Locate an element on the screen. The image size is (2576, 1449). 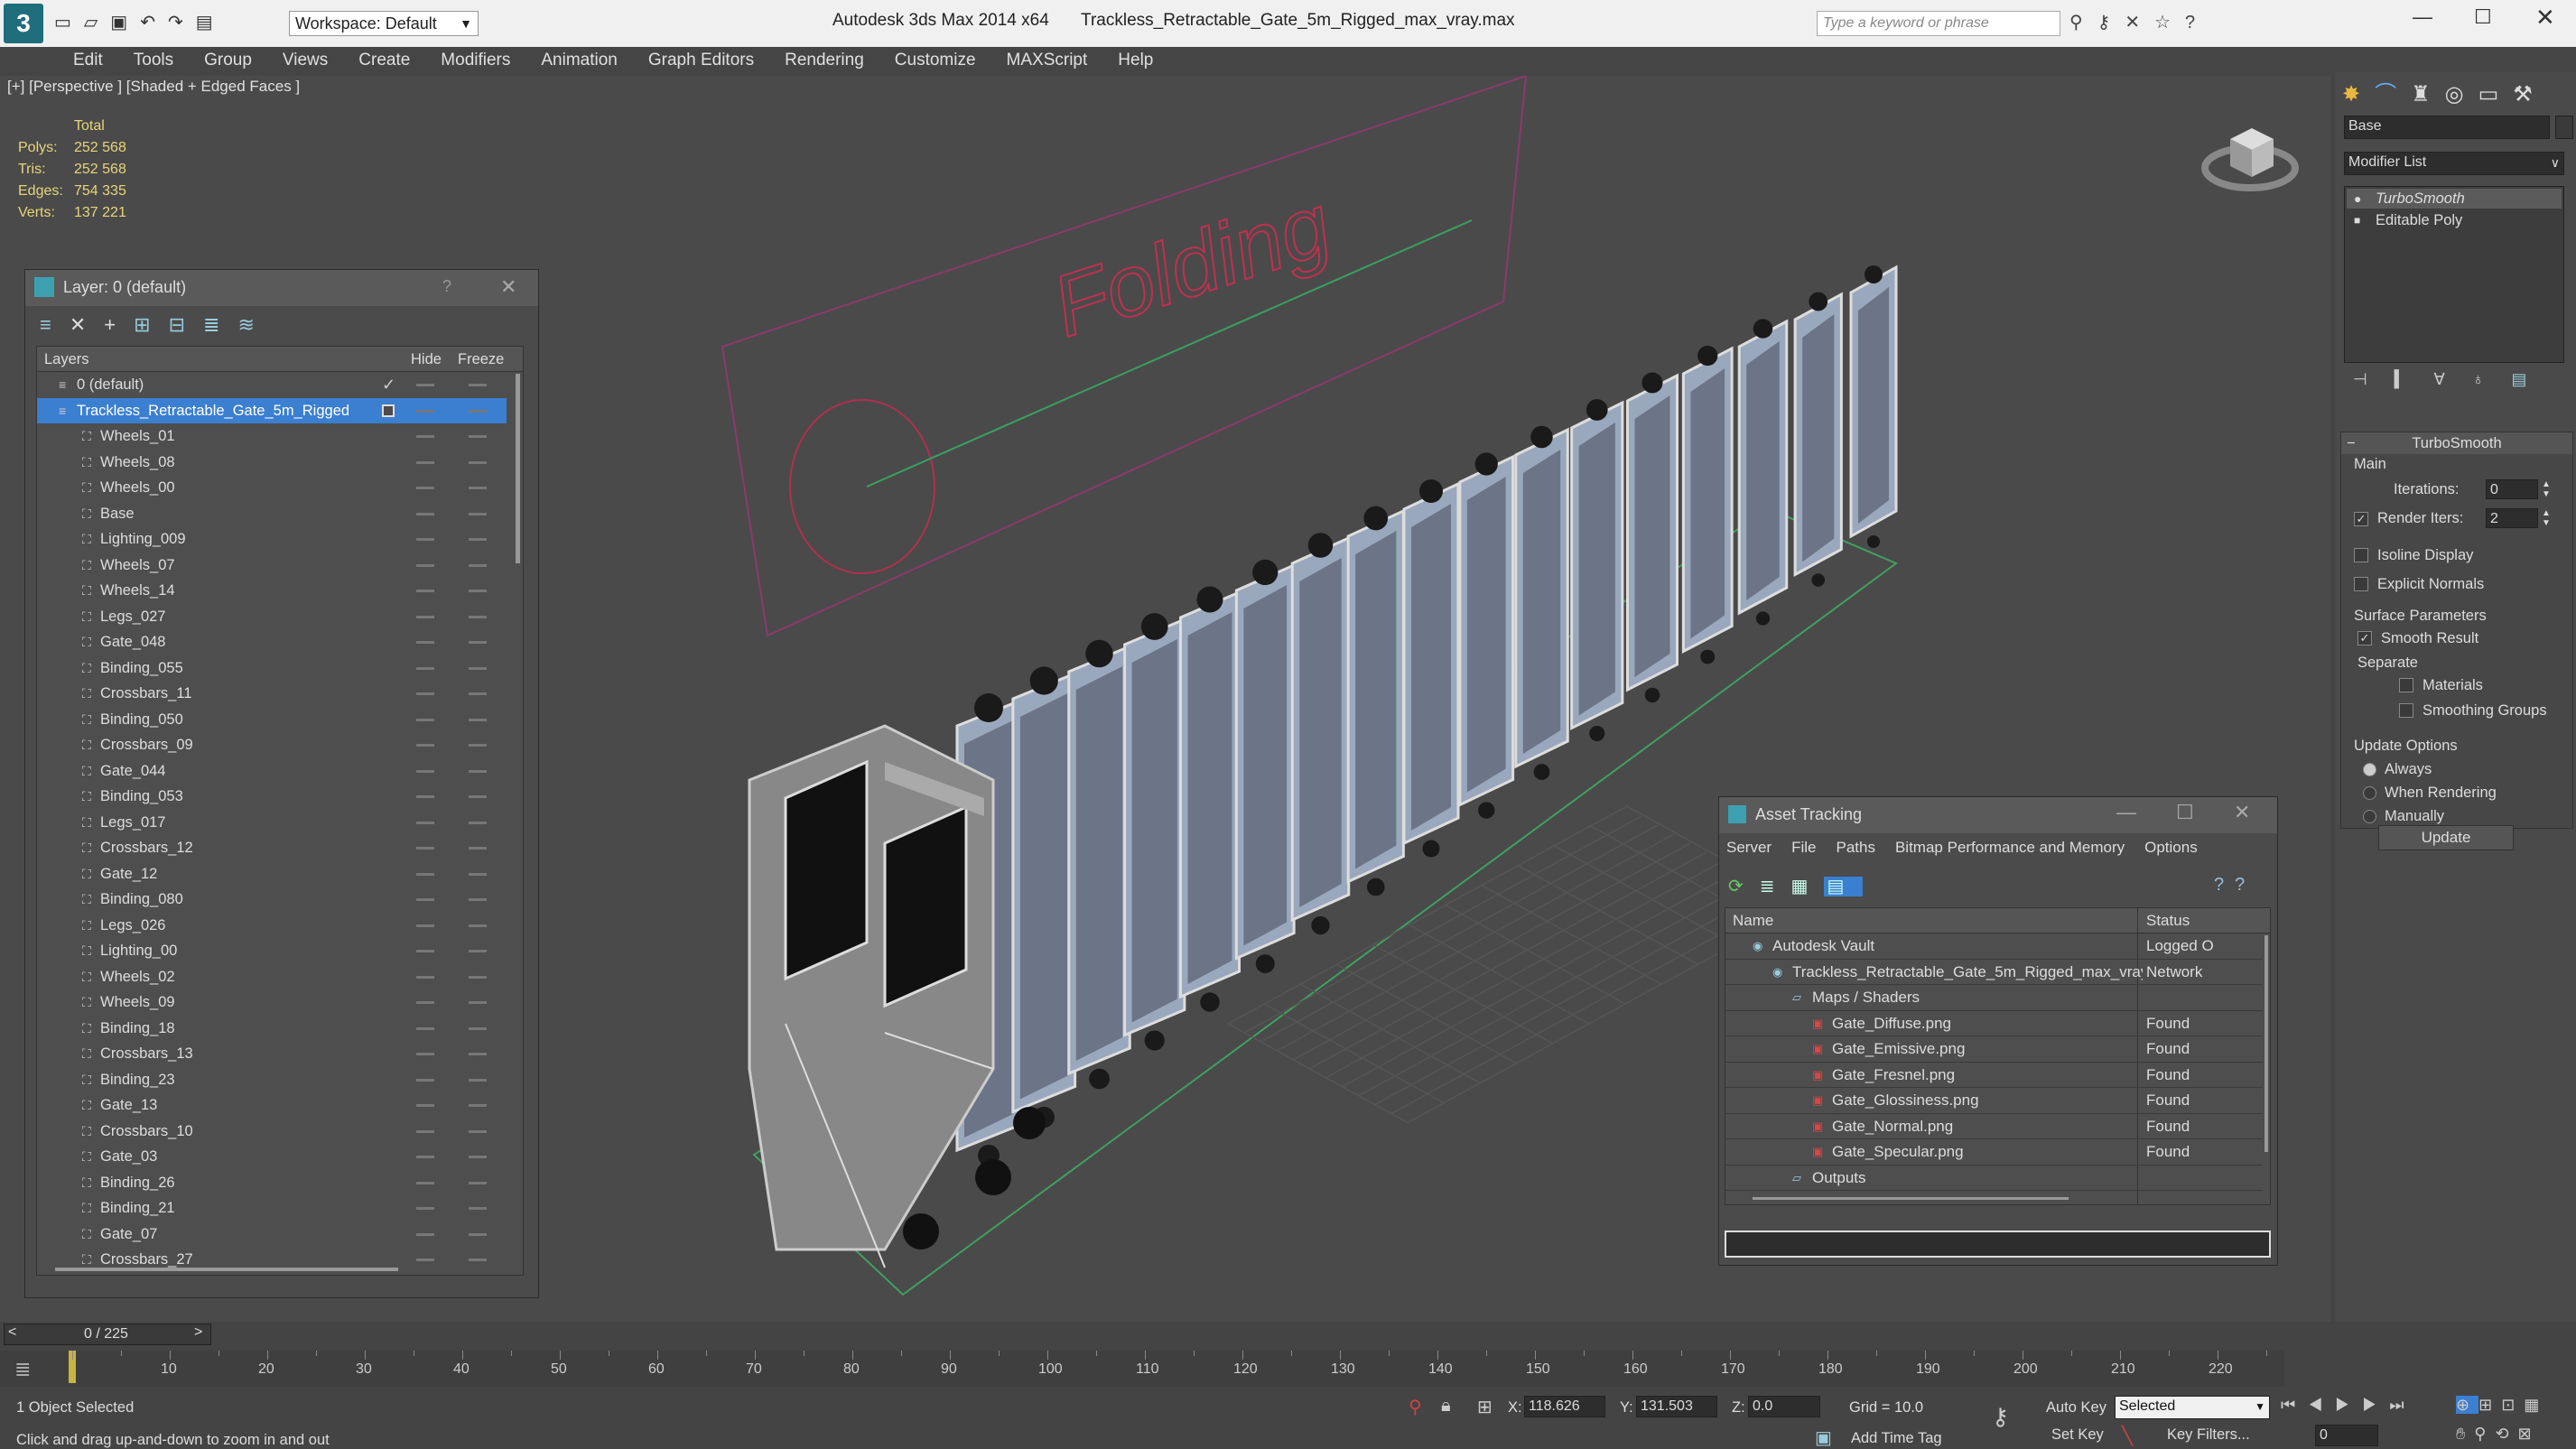
show-end-result-icon: ▍ is located at coordinates (2414, 379).